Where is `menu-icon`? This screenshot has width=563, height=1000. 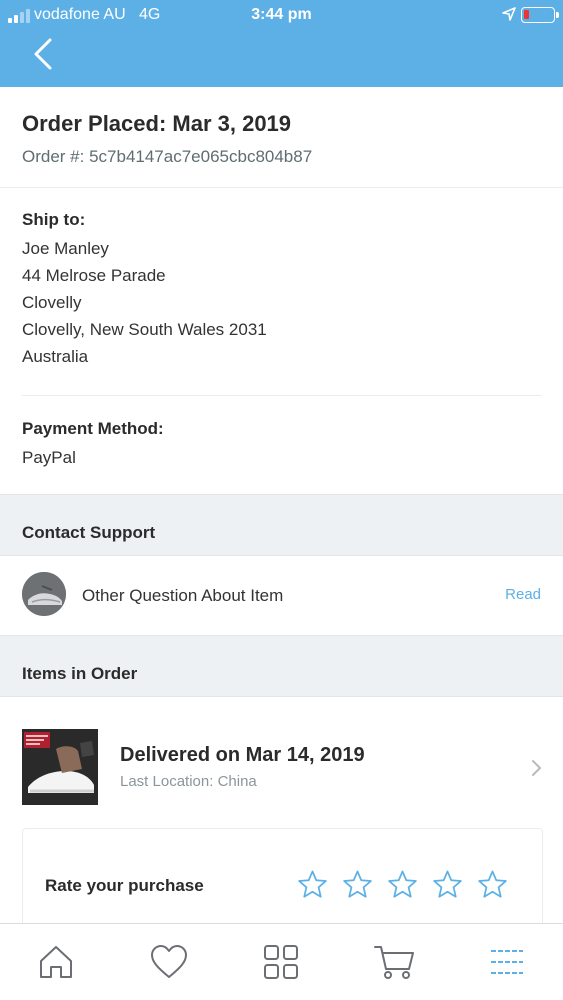
menu-icon is located at coordinates (506, 962).